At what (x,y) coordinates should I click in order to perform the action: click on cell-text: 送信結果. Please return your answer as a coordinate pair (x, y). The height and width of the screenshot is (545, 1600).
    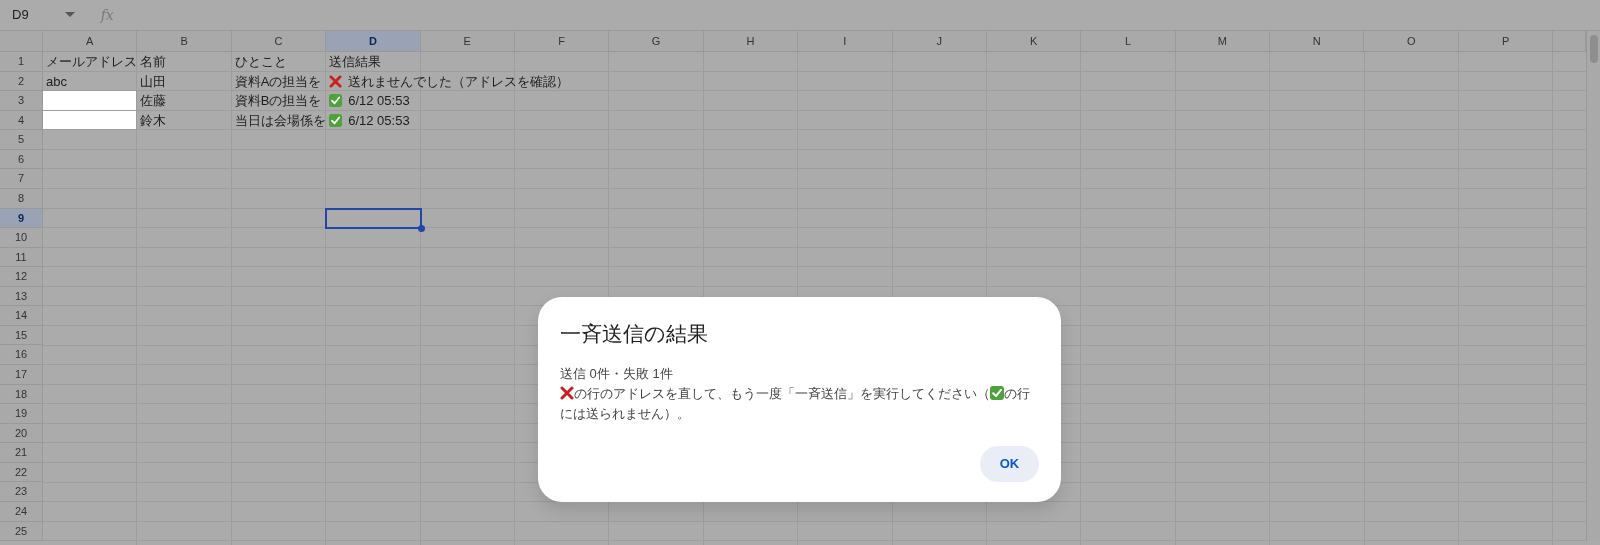
    Looking at the image, I should click on (355, 61).